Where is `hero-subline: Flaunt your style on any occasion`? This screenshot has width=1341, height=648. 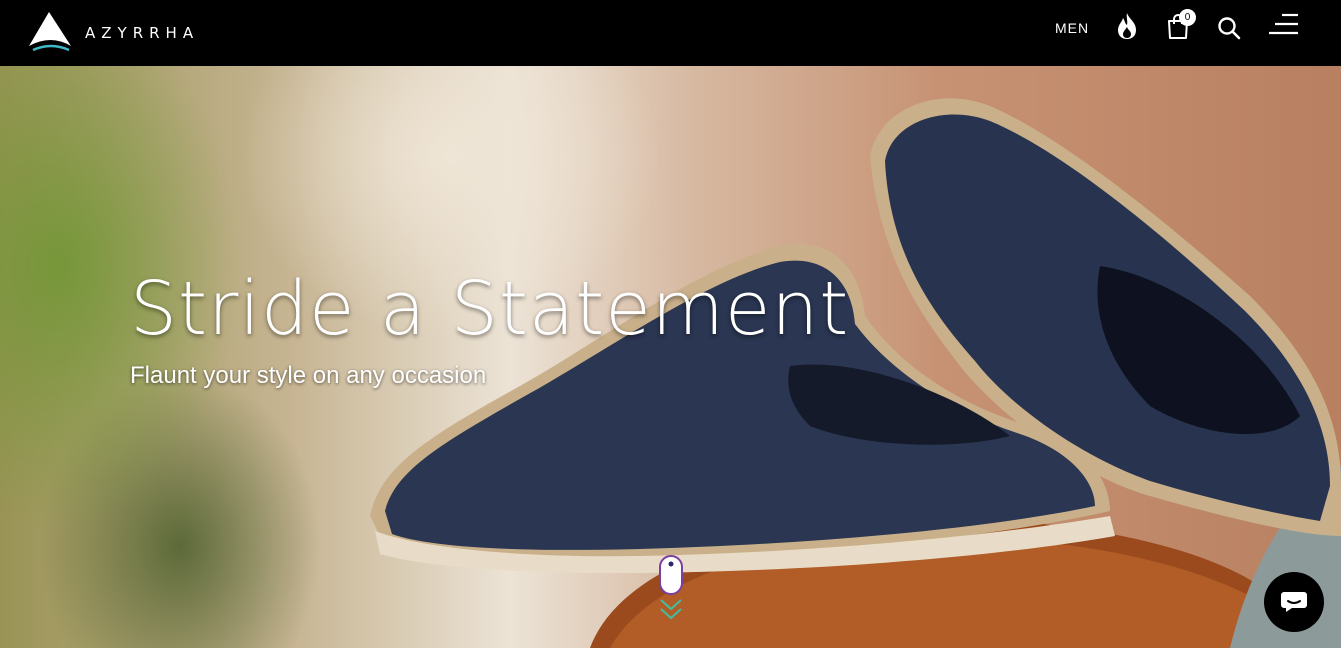 hero-subline: Flaunt your style on any occasion is located at coordinates (308, 375).